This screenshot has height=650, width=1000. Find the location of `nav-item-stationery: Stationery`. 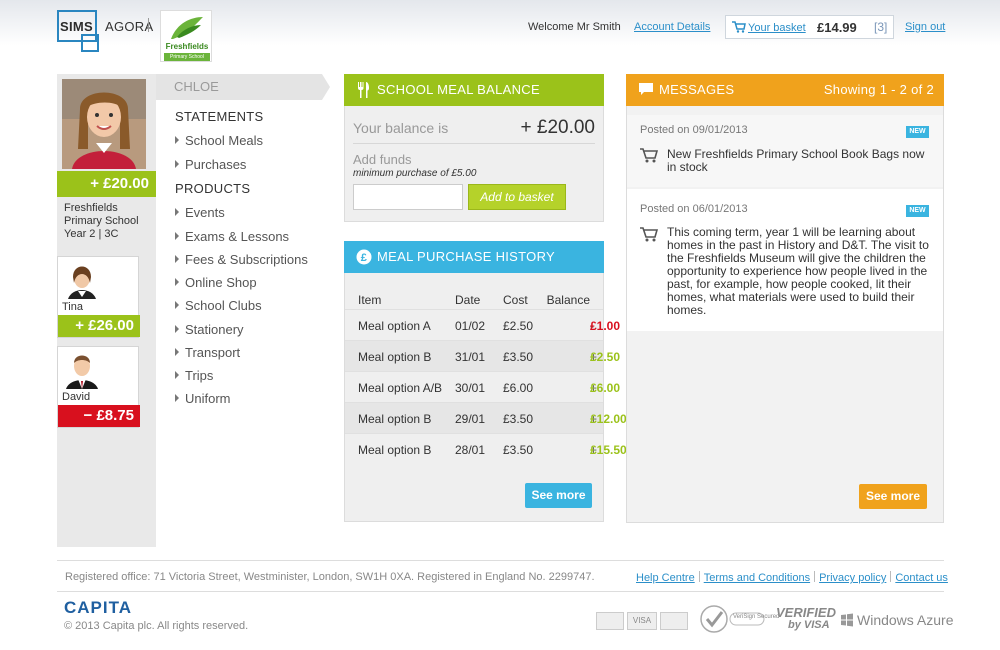

nav-item-stationery: Stationery is located at coordinates (209, 329).